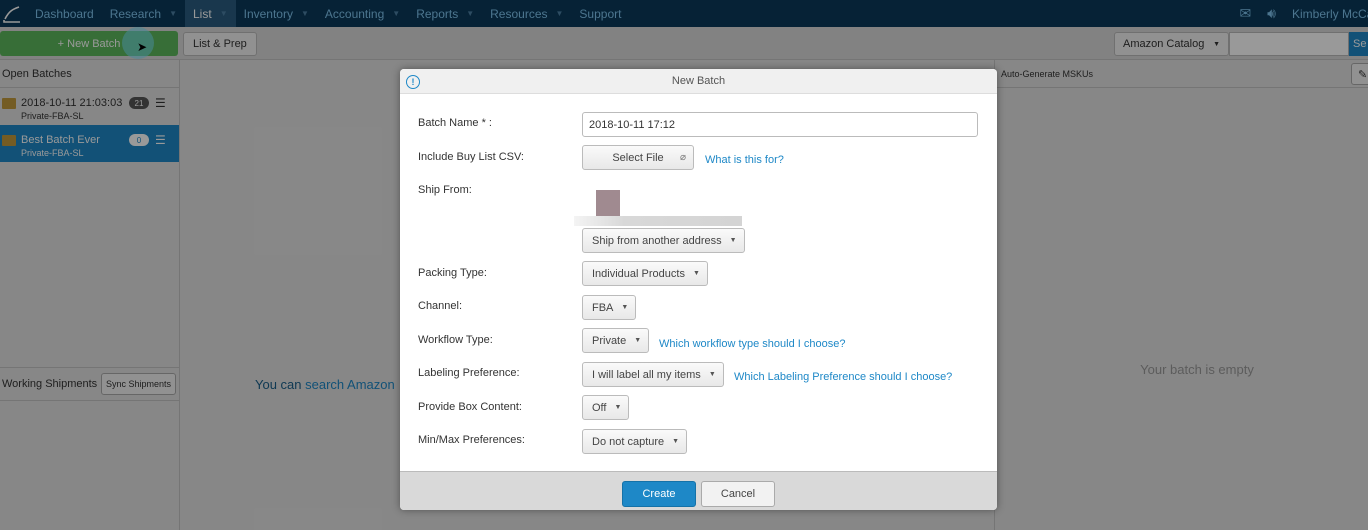 Image resolution: width=1368 pixels, height=530 pixels. I want to click on select-file-button: Select File ⌀, so click(638, 157).